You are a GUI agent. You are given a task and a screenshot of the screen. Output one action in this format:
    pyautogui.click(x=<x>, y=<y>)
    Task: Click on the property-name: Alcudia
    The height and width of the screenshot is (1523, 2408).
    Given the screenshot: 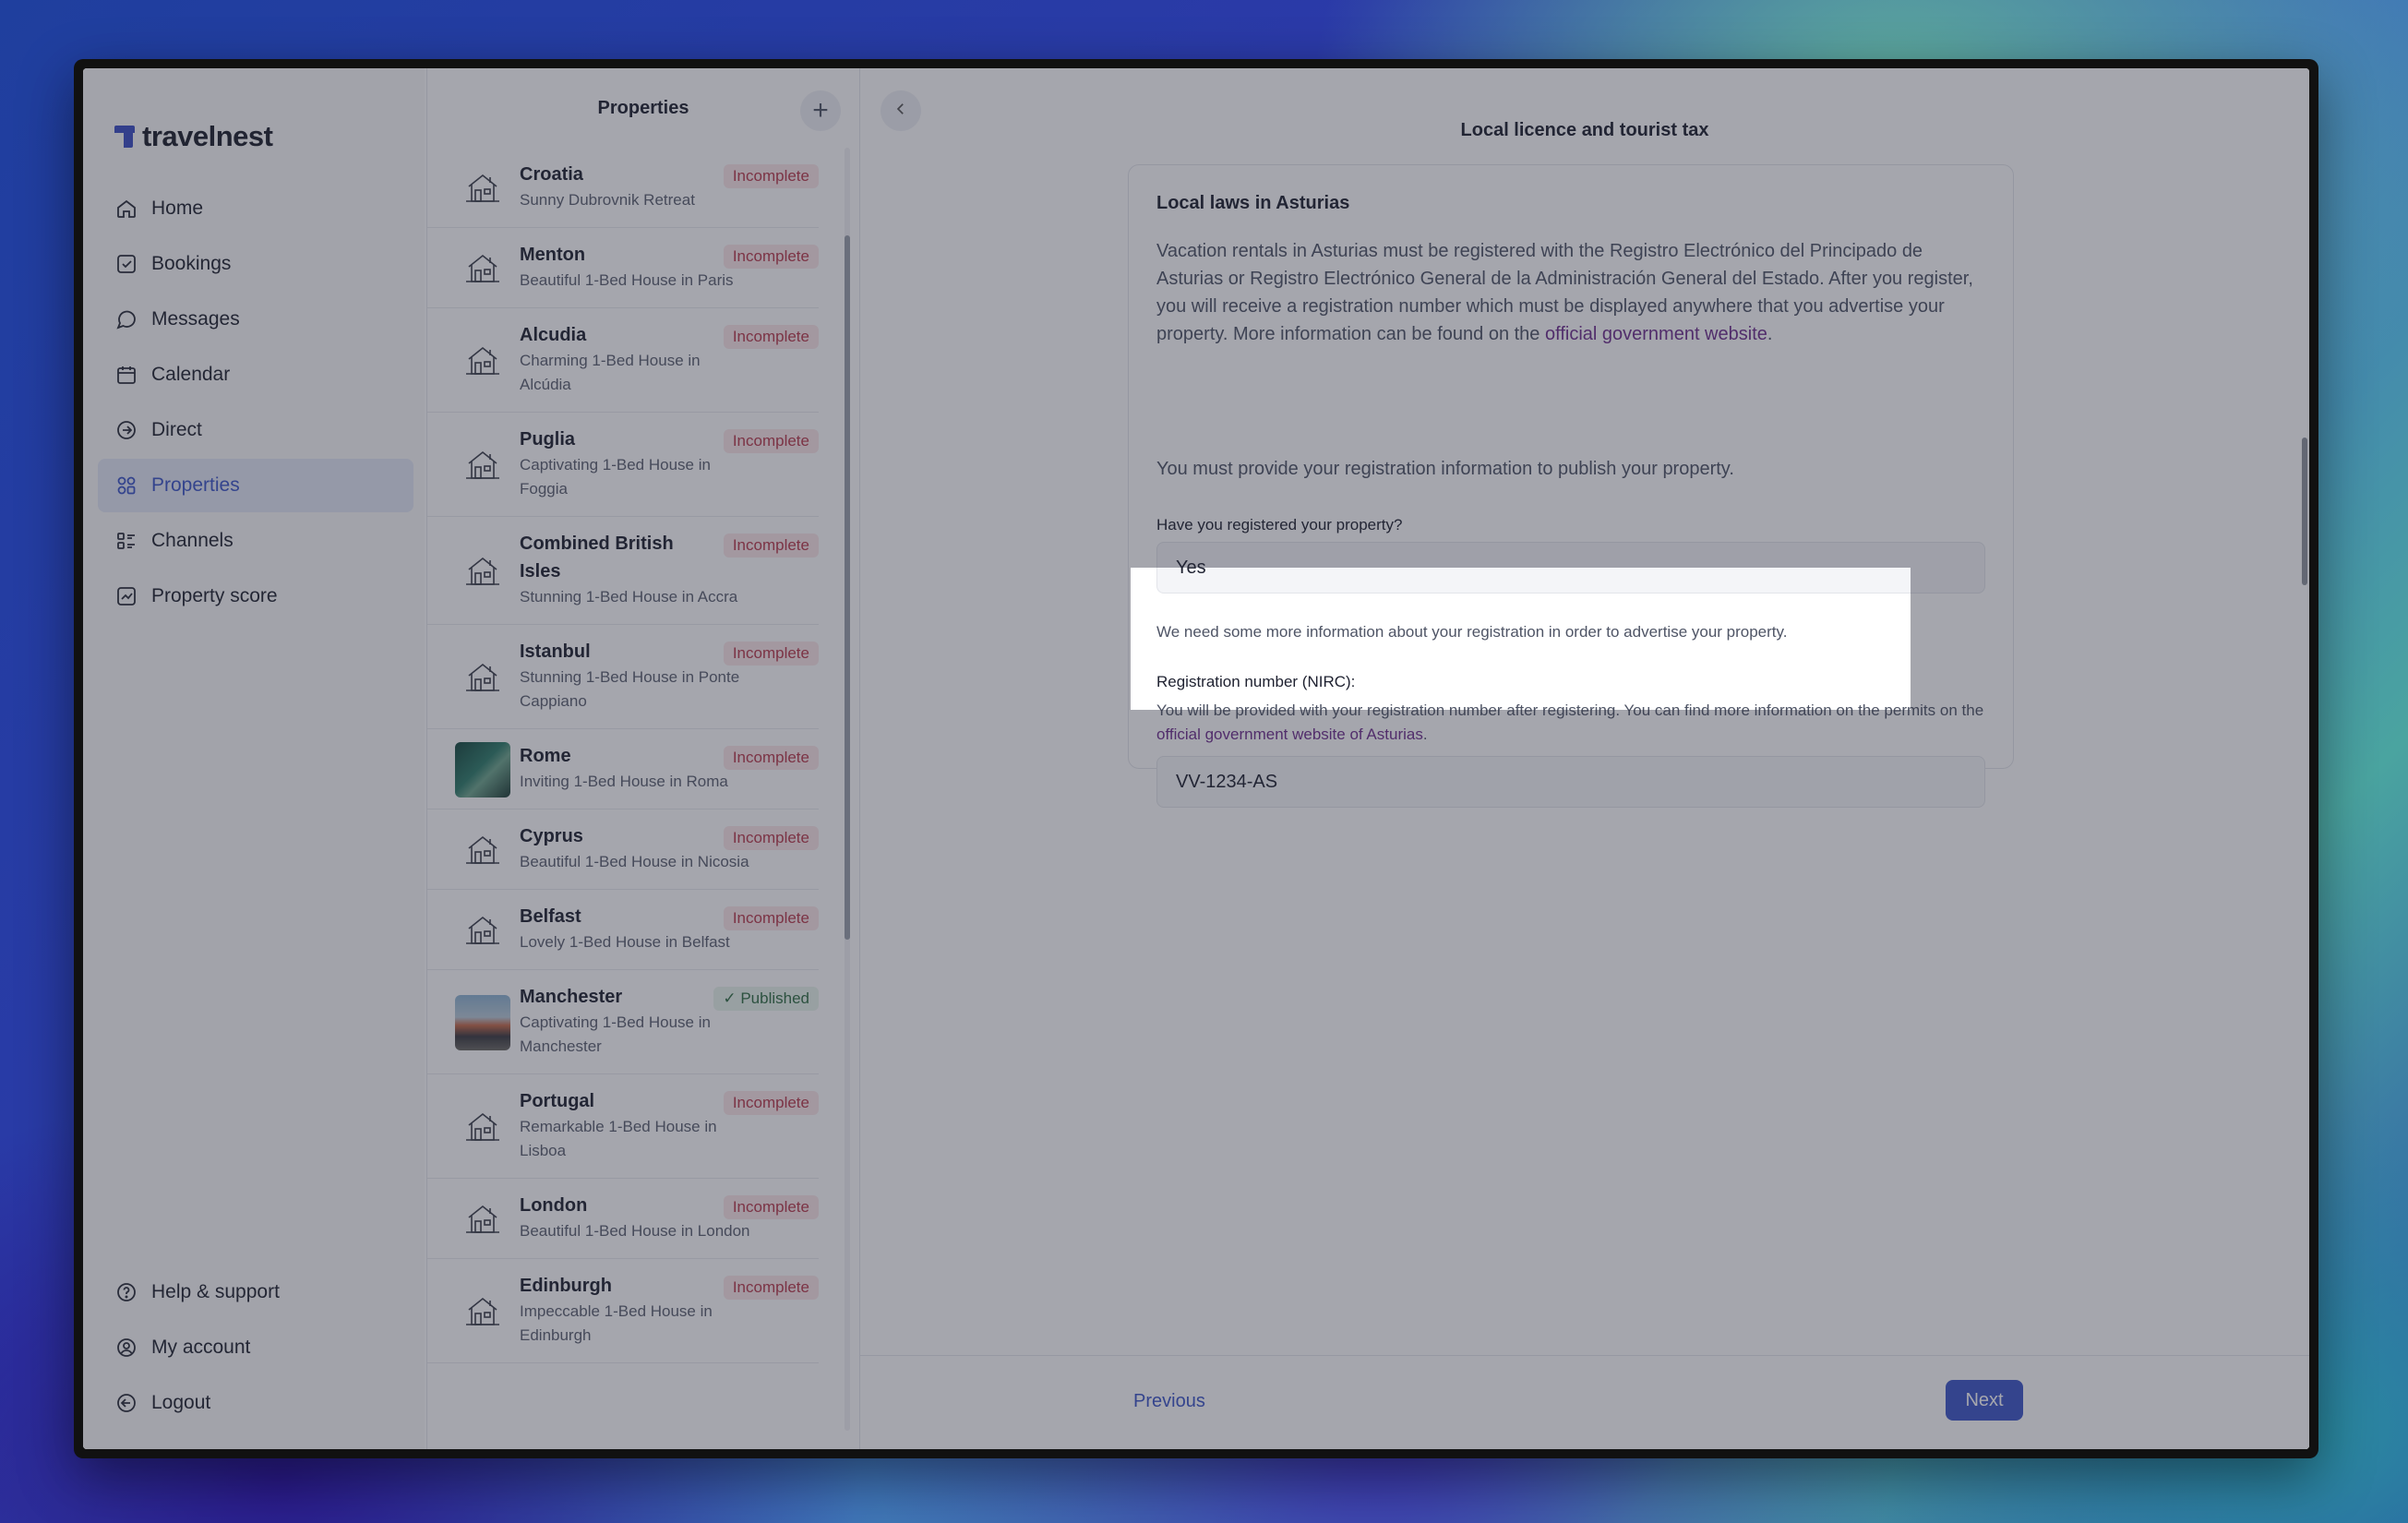 What is the action you would take?
    pyautogui.click(x=553, y=335)
    